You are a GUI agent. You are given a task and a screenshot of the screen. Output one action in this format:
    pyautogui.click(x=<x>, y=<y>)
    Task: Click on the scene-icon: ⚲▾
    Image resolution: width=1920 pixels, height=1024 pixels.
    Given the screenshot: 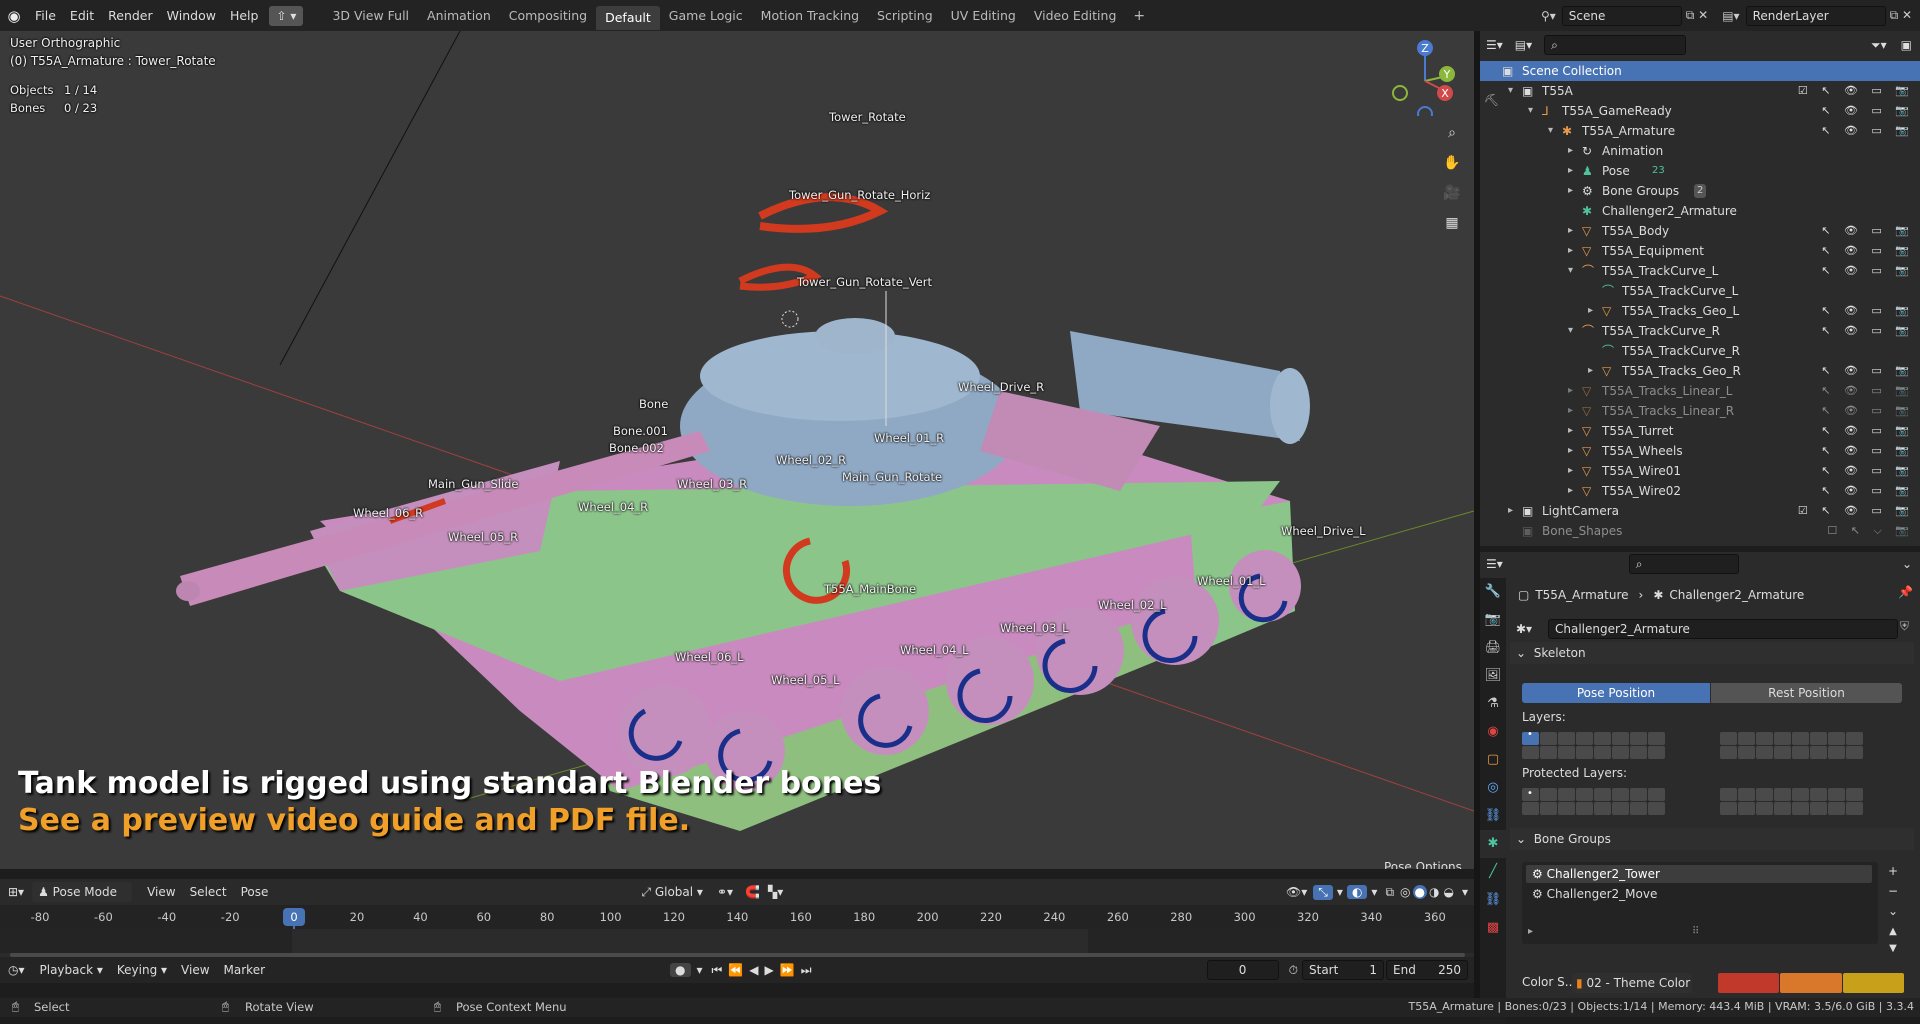 What is the action you would take?
    pyautogui.click(x=1548, y=16)
    